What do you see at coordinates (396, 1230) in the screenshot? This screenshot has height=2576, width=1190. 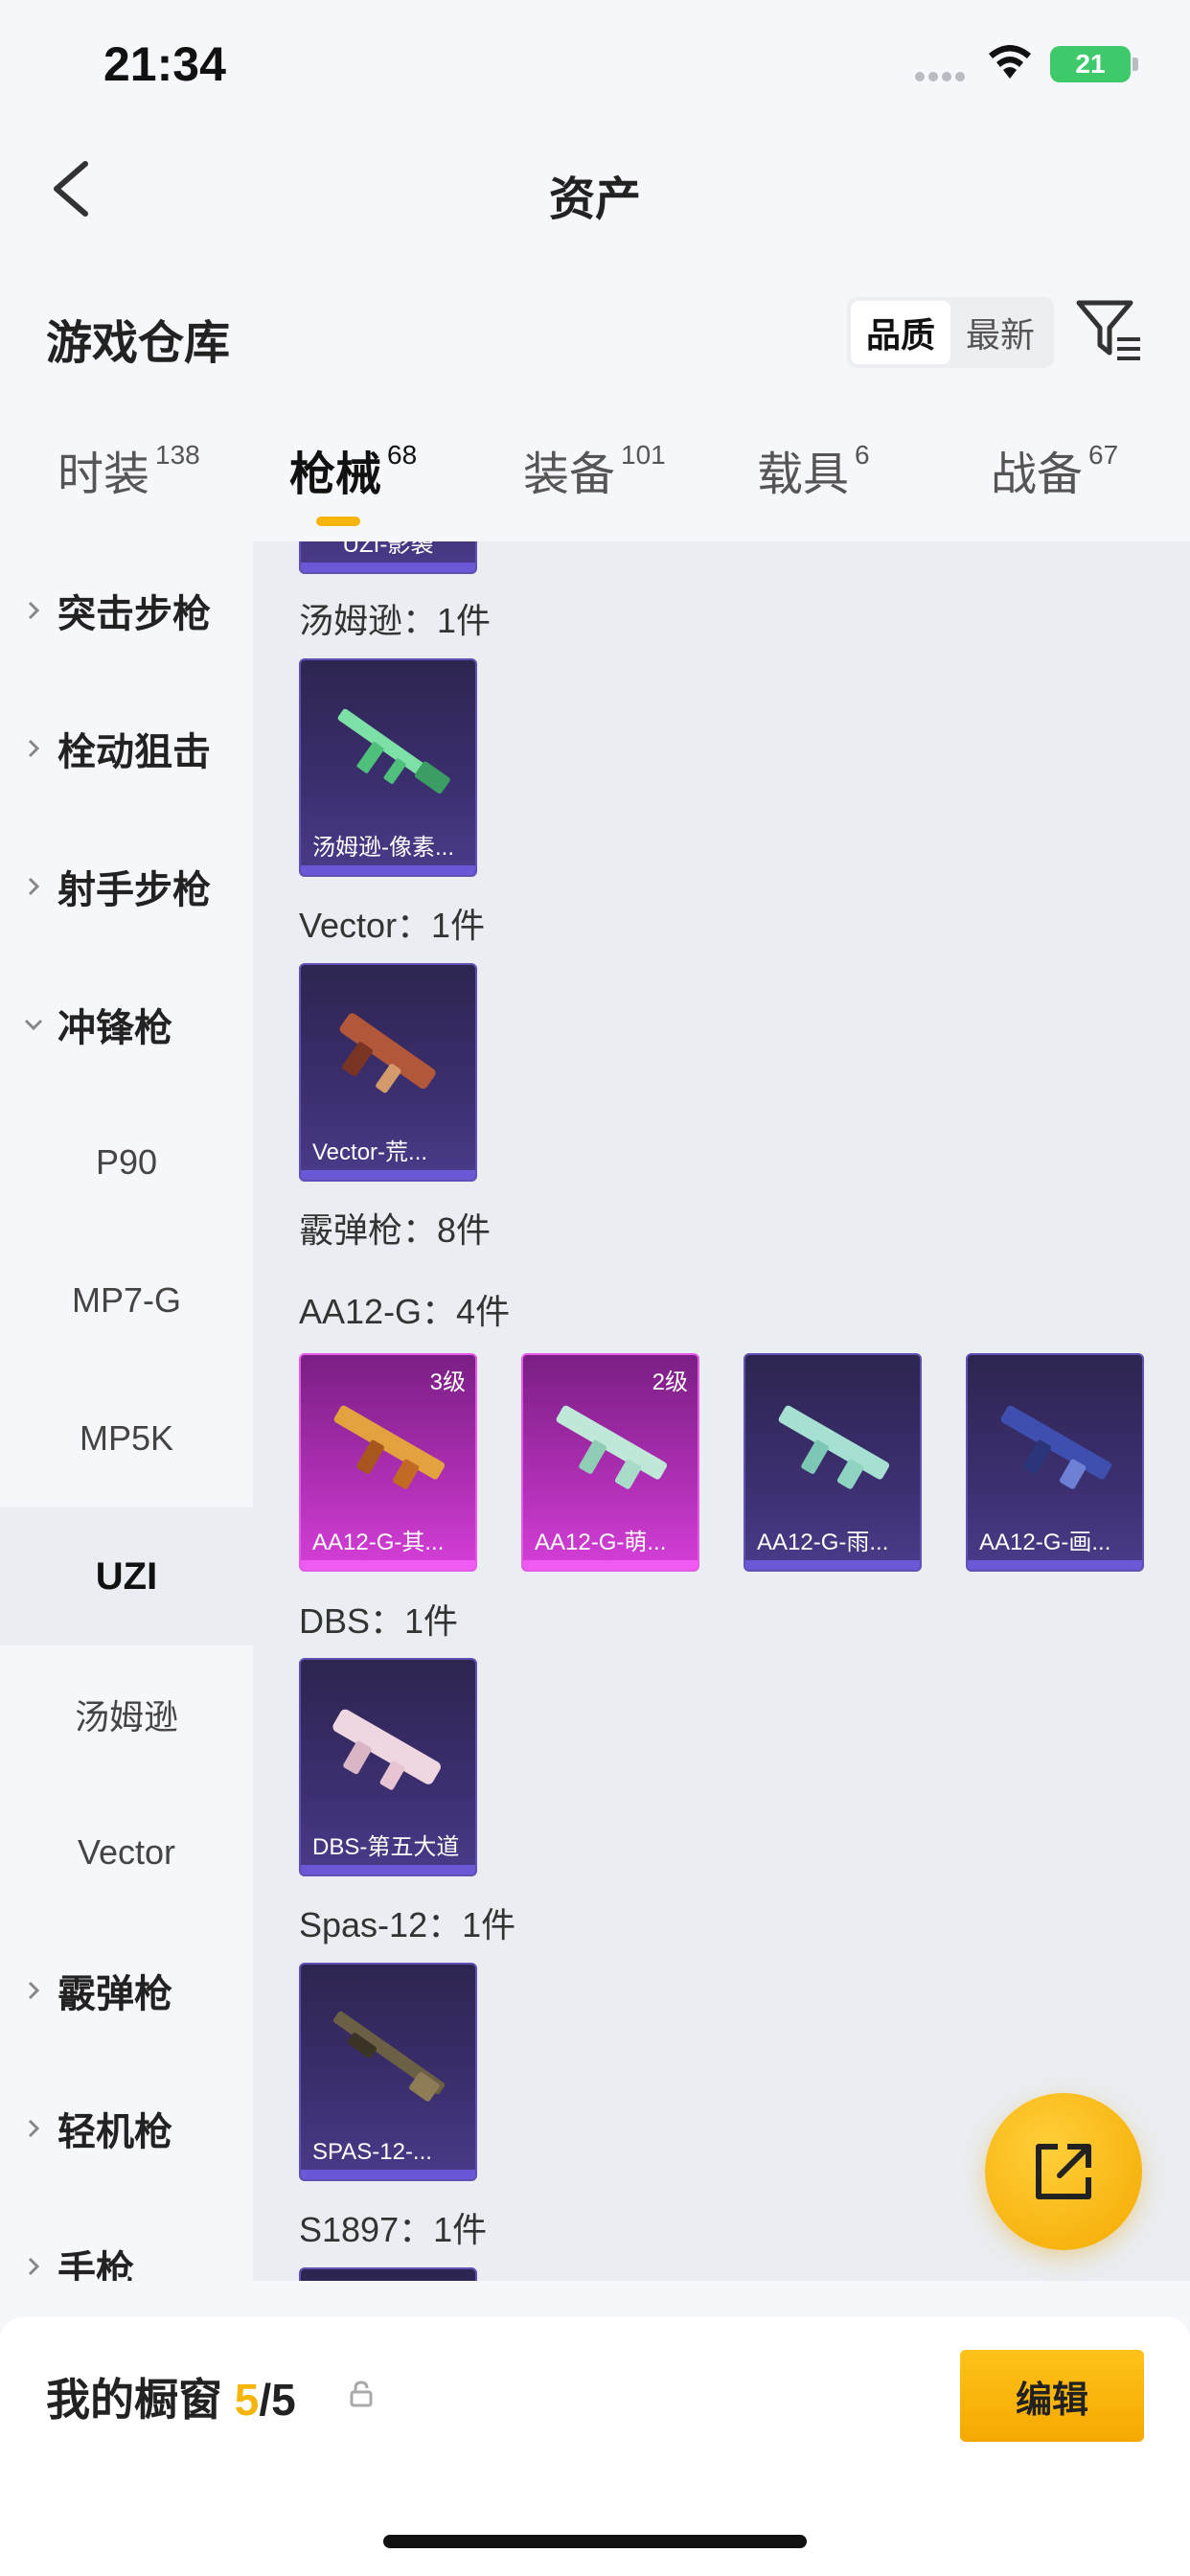 I see `group-label-shotgun: 霰弹枪：8件` at bounding box center [396, 1230].